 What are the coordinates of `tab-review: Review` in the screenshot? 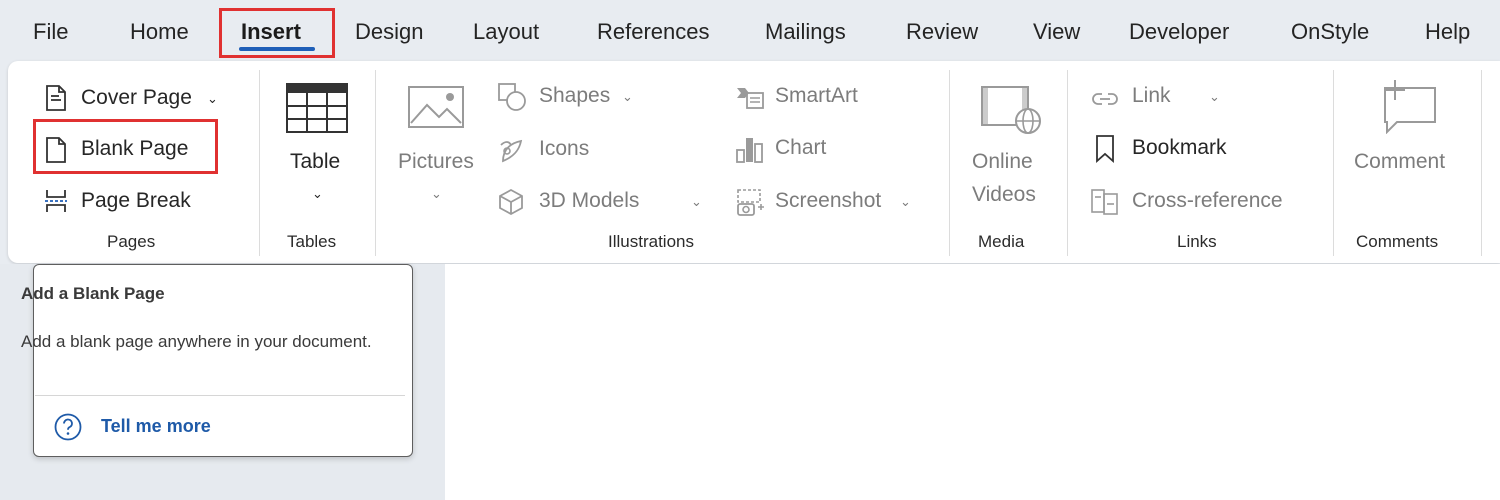 It's located at (942, 32).